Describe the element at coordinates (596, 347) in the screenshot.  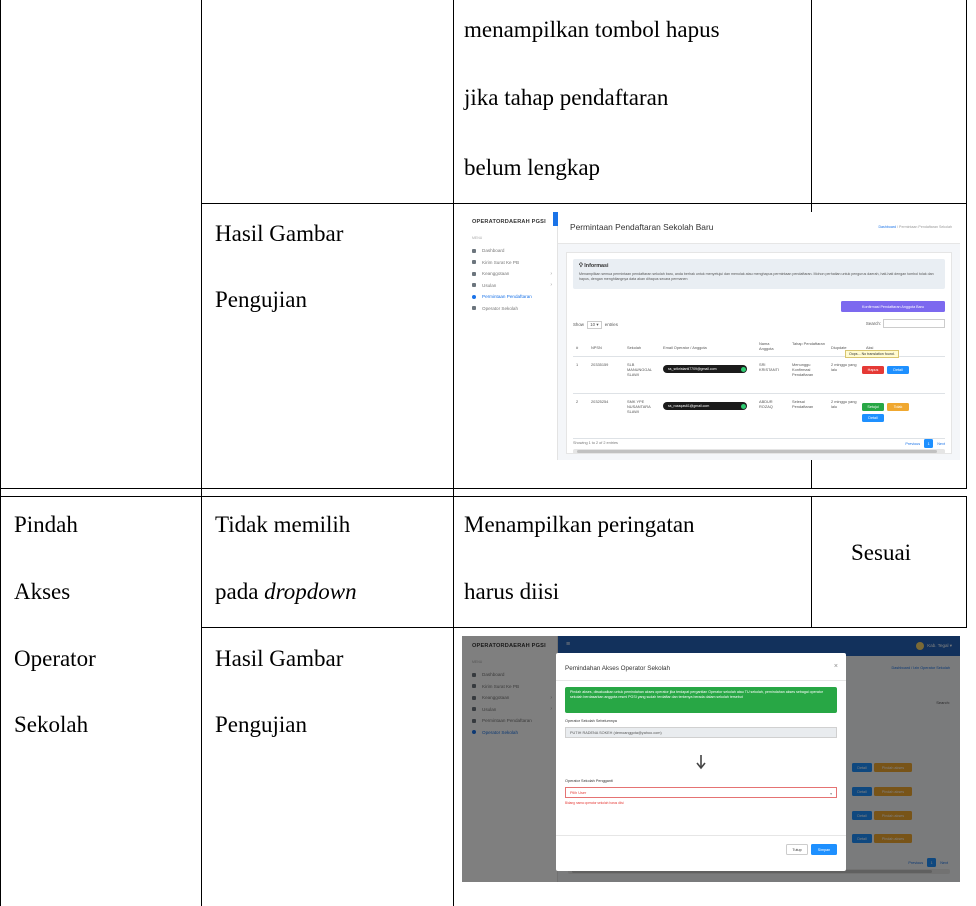
I see `col-npsn: NPSN` at that location.